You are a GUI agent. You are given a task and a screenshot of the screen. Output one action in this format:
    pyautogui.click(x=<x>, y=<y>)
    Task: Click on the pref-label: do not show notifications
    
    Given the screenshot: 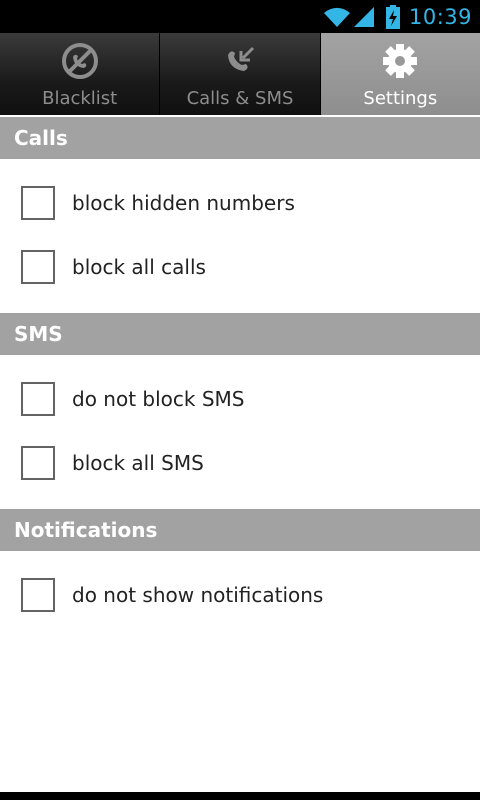 What is the action you would take?
    pyautogui.click(x=198, y=595)
    